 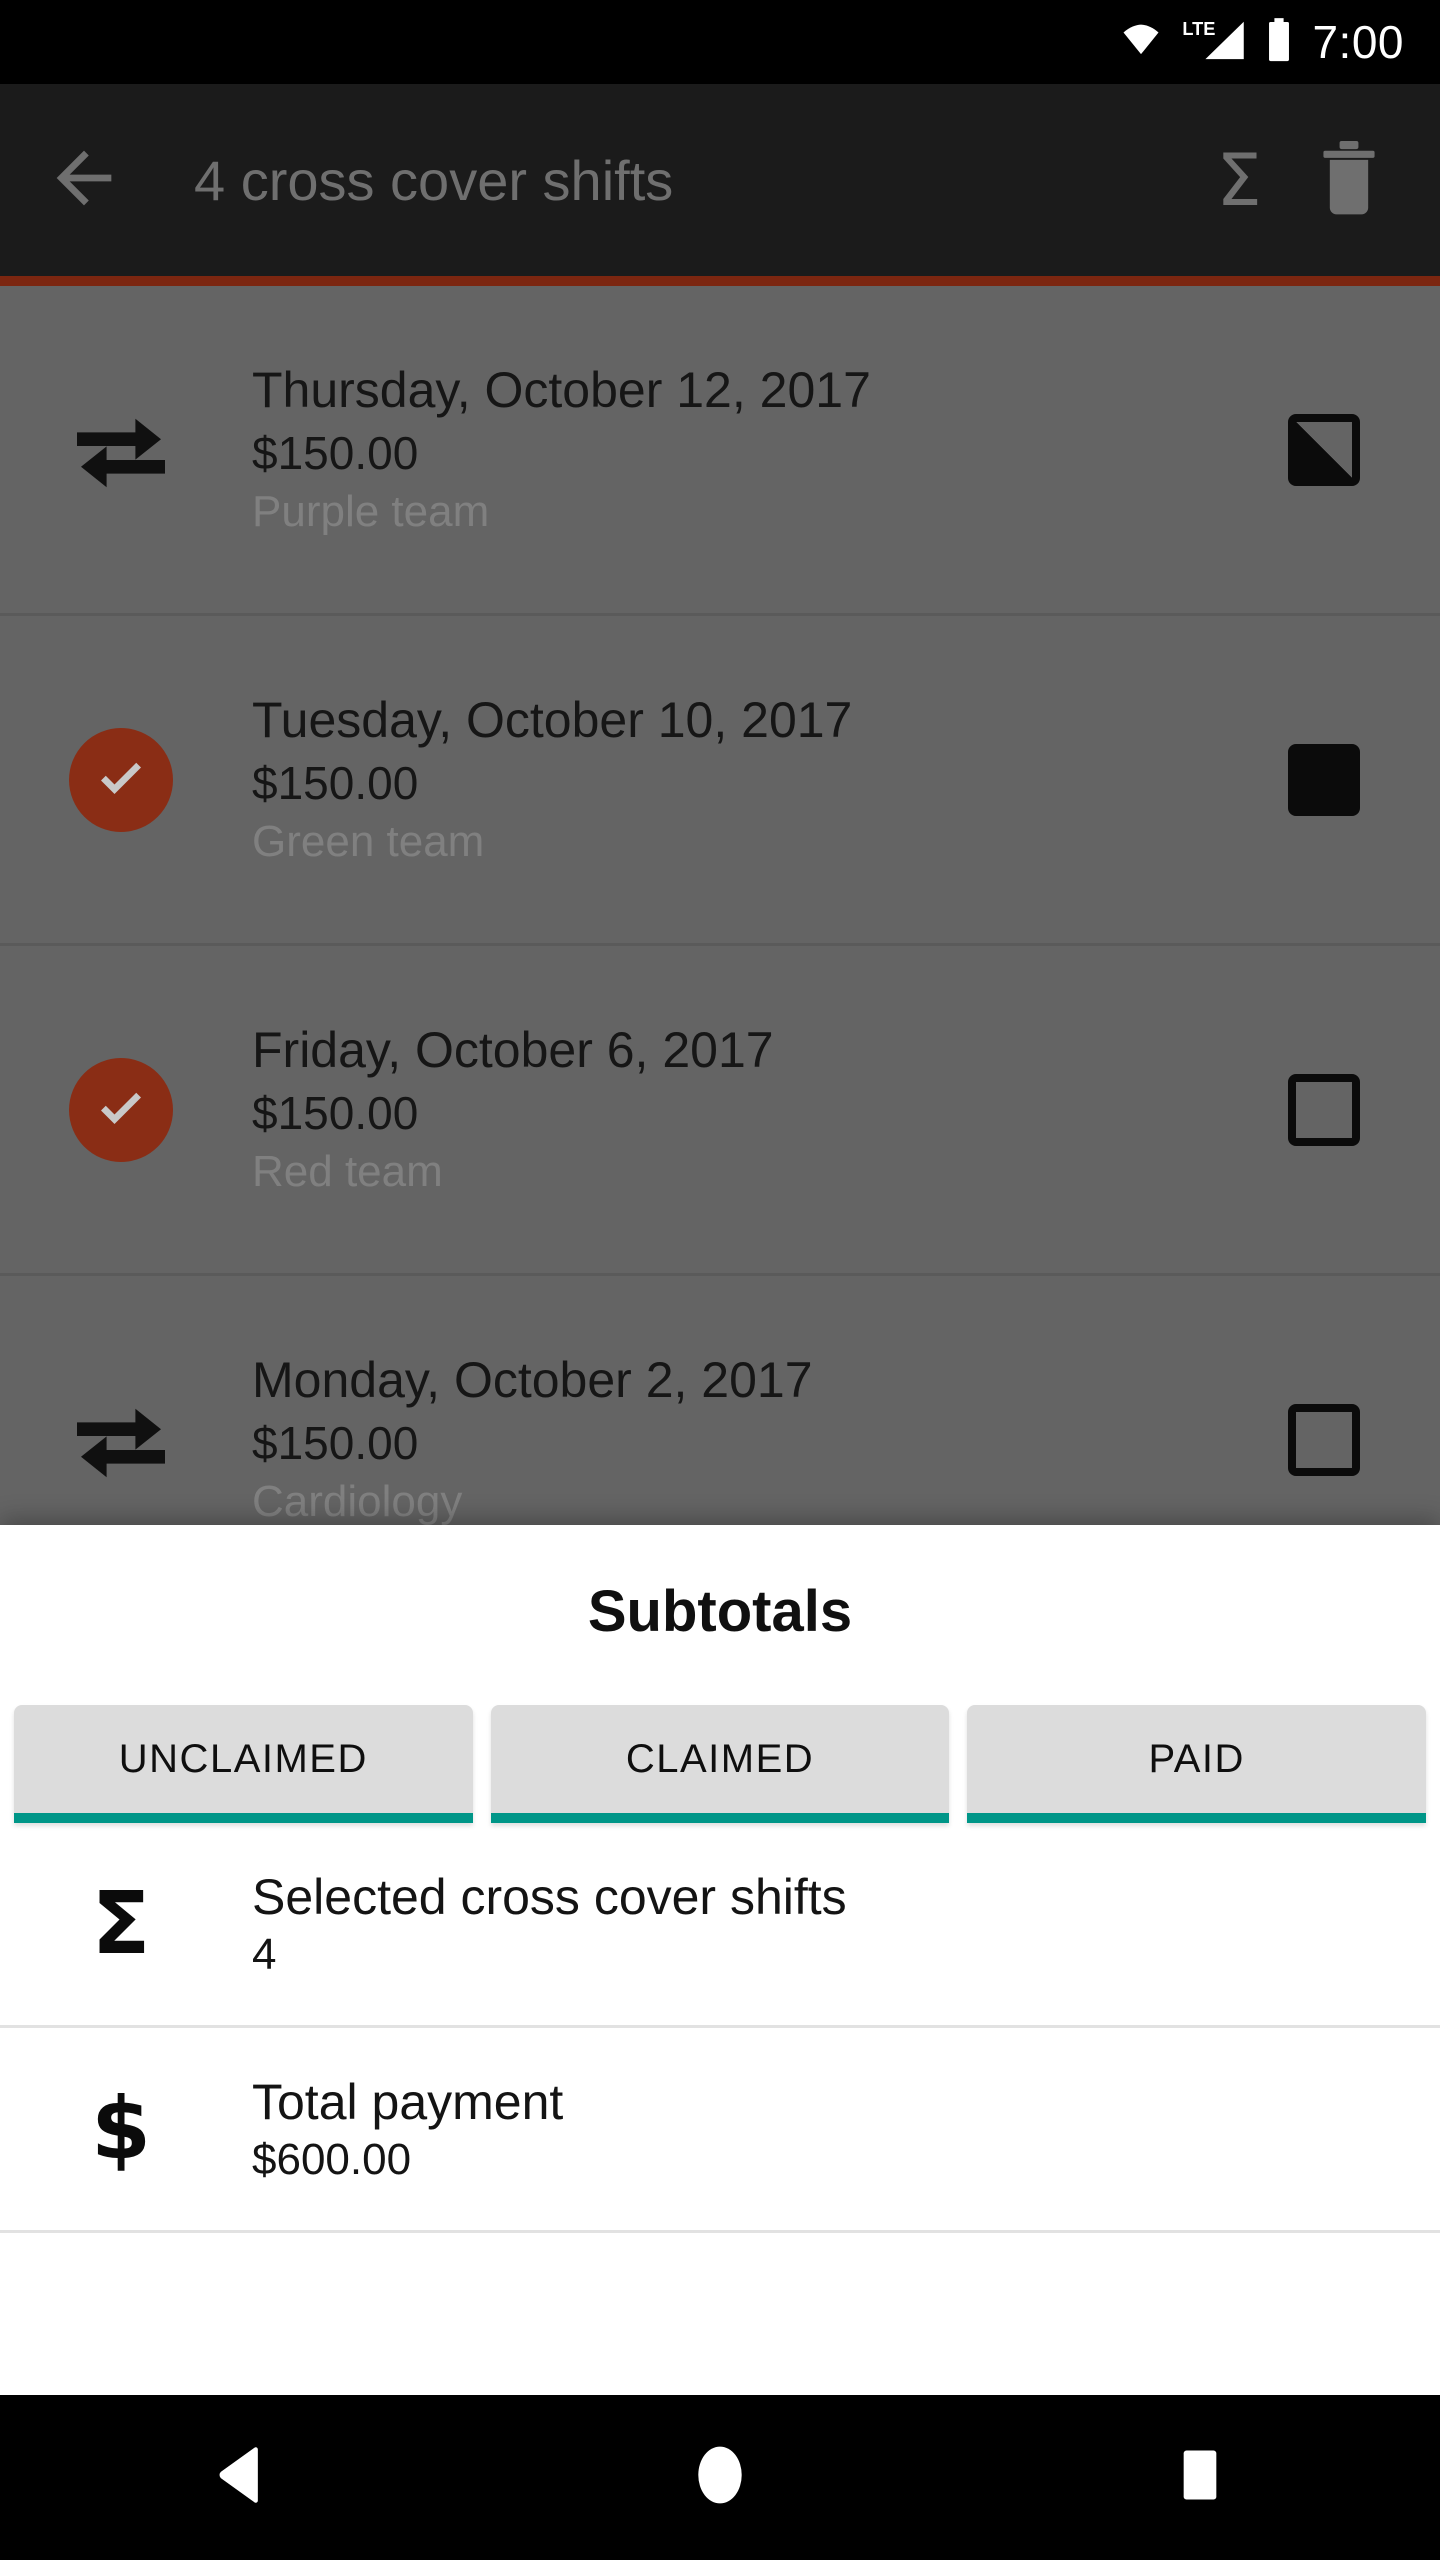 I want to click on nav-recents-button, so click(x=1200, y=2477).